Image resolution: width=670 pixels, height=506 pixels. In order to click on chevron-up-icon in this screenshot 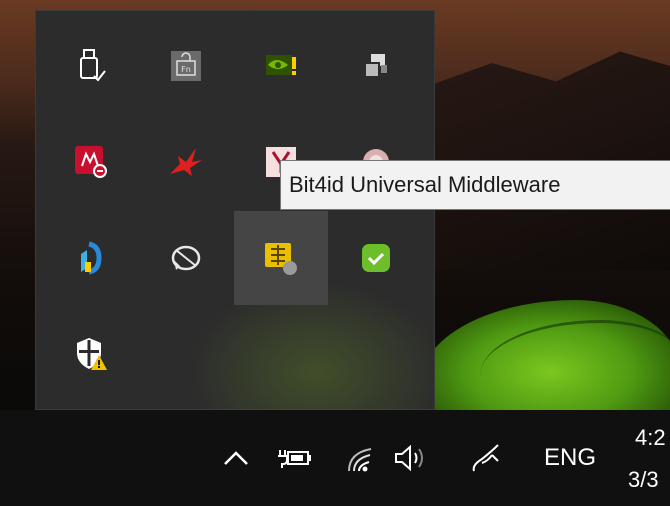, I will do `click(236, 458)`.